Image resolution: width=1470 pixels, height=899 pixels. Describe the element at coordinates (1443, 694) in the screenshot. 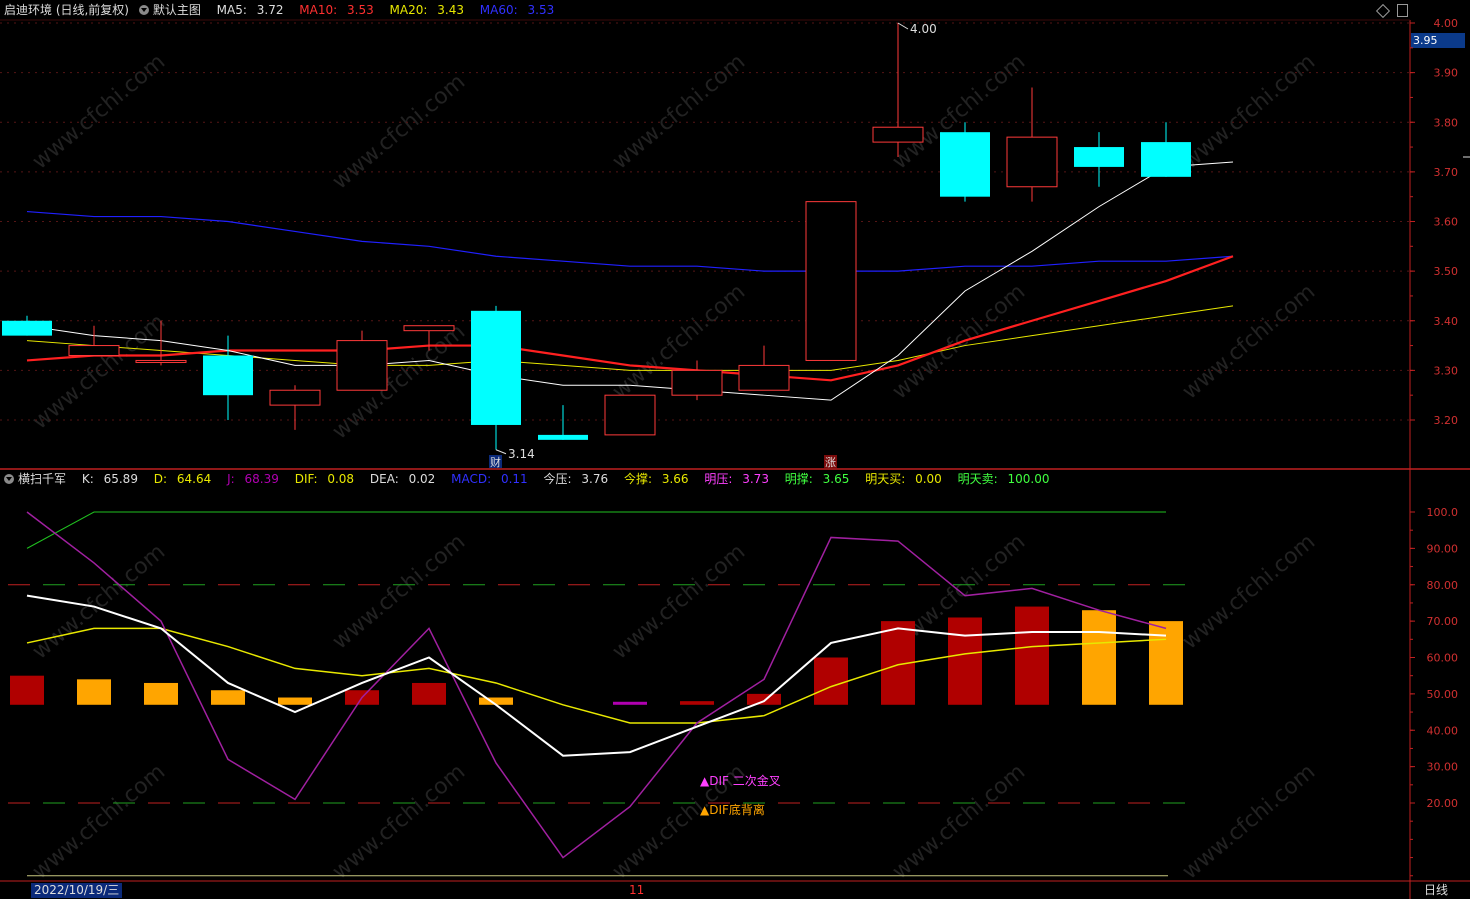

I see `sub-tick-label: 50.00` at that location.